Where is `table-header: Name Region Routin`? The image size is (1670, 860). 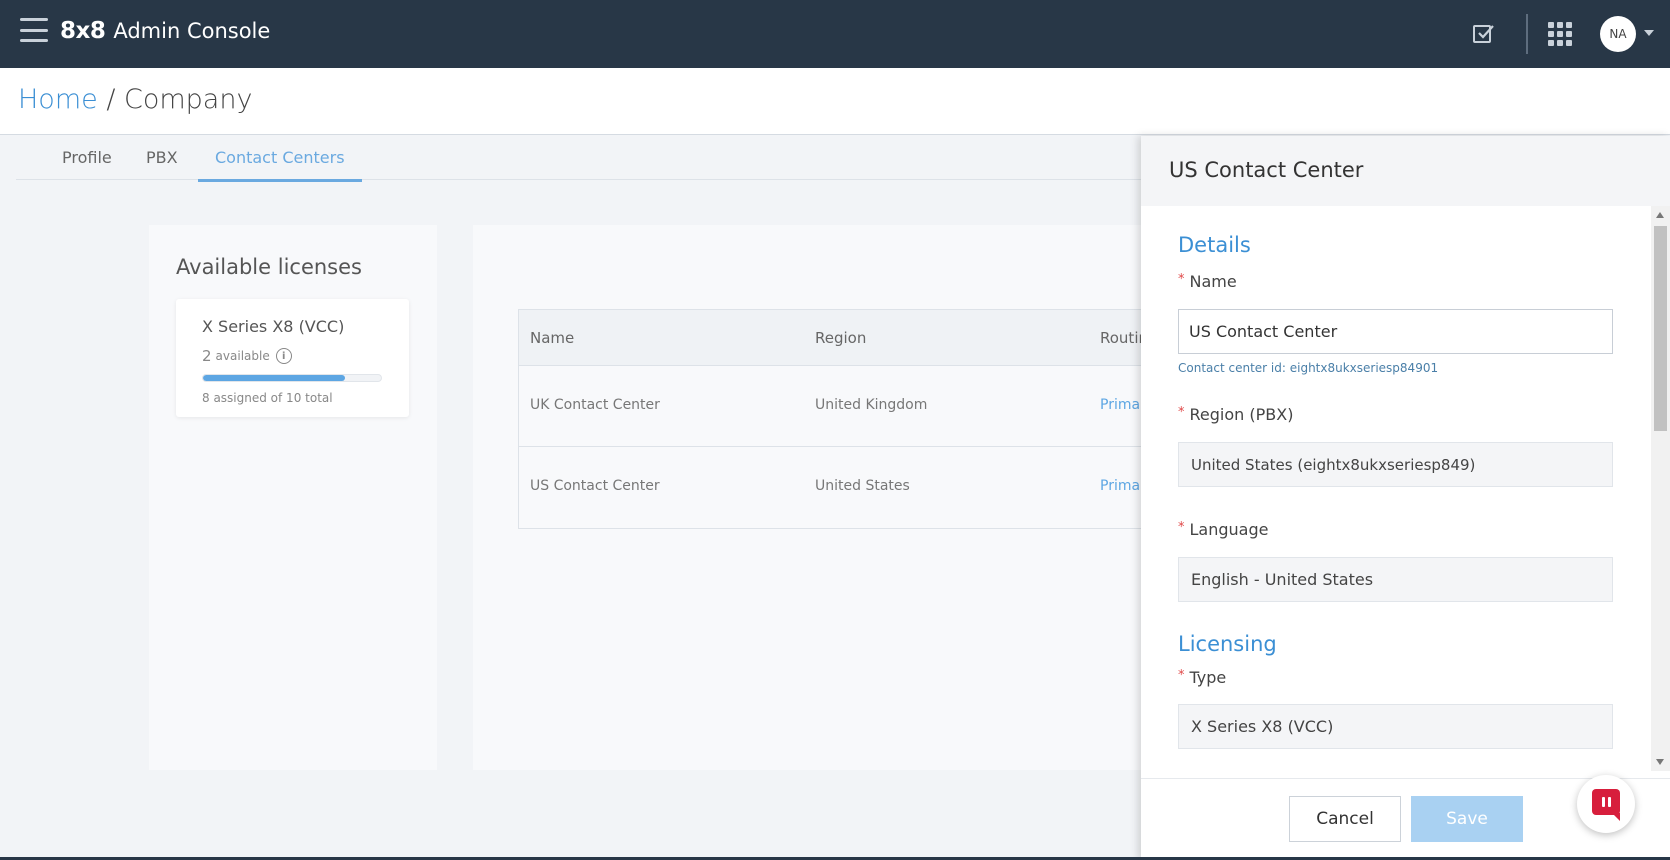
table-header: Name Region Routin is located at coordinates (846, 338).